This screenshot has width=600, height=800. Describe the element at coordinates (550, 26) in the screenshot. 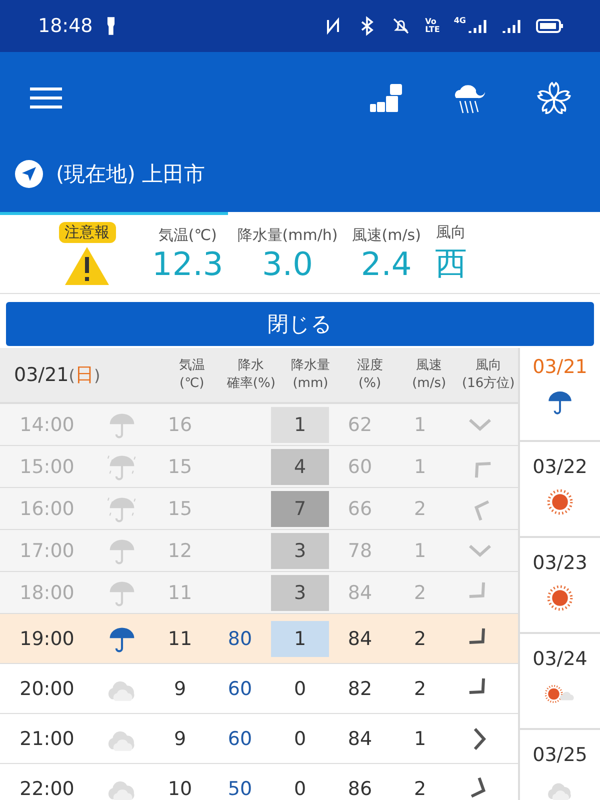

I see `battery-icon` at that location.